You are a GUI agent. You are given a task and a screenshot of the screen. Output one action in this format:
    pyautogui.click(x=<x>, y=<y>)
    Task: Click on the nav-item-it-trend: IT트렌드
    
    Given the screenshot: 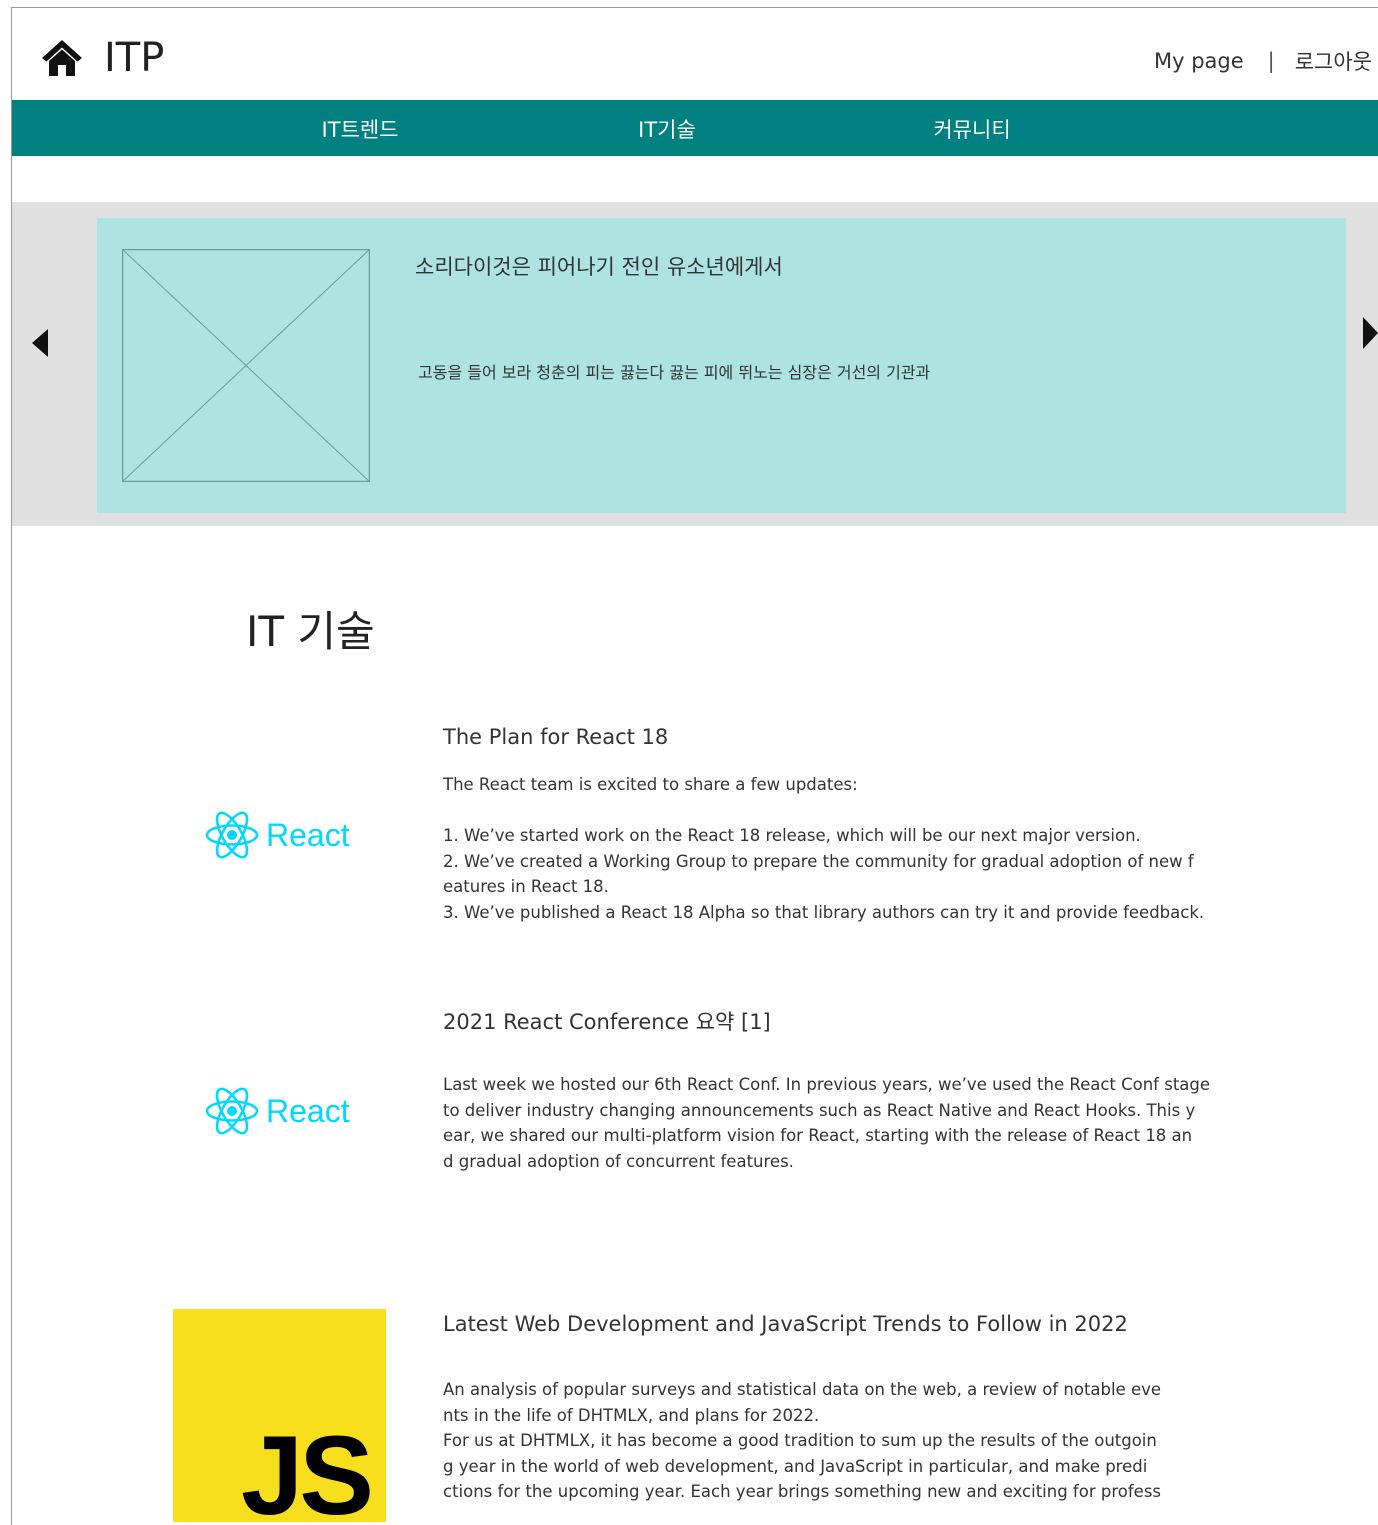 What is the action you would take?
    pyautogui.click(x=360, y=129)
    